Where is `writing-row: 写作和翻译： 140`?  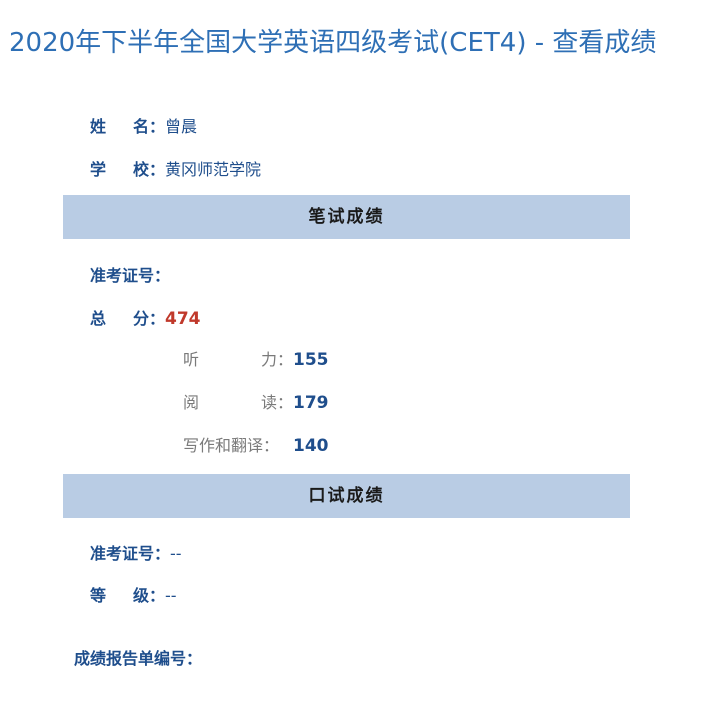 writing-row: 写作和翻译： 140 is located at coordinates (256, 444).